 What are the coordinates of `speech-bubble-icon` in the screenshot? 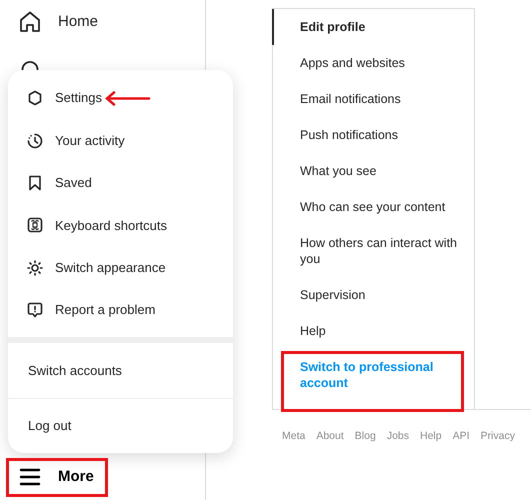 It's located at (35, 310).